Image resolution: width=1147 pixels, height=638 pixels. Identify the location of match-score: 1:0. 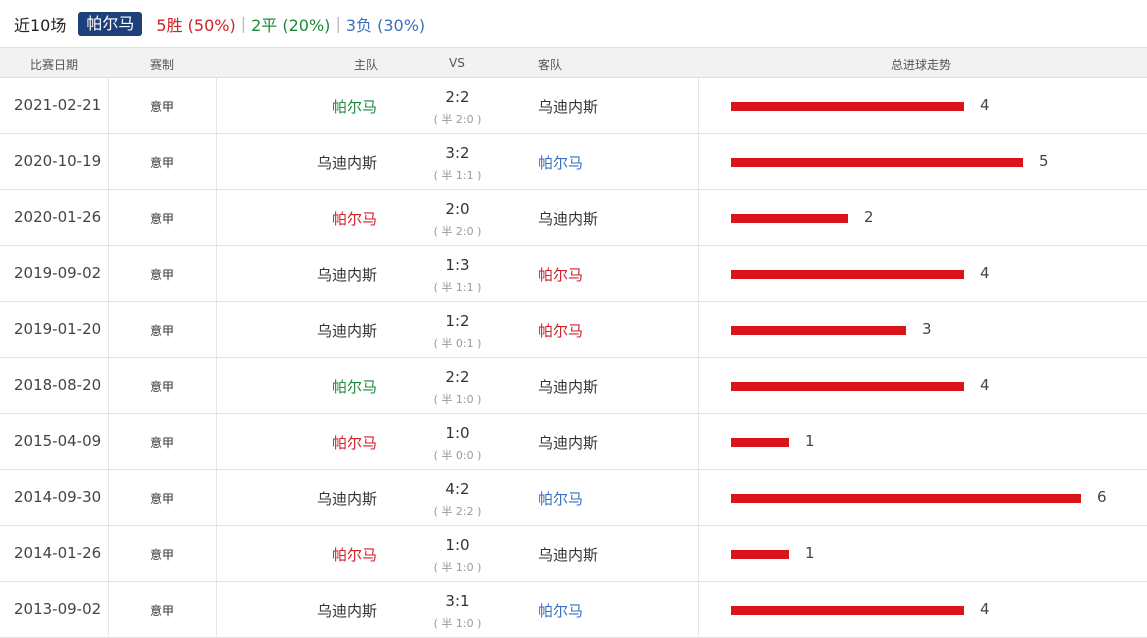
(457, 545).